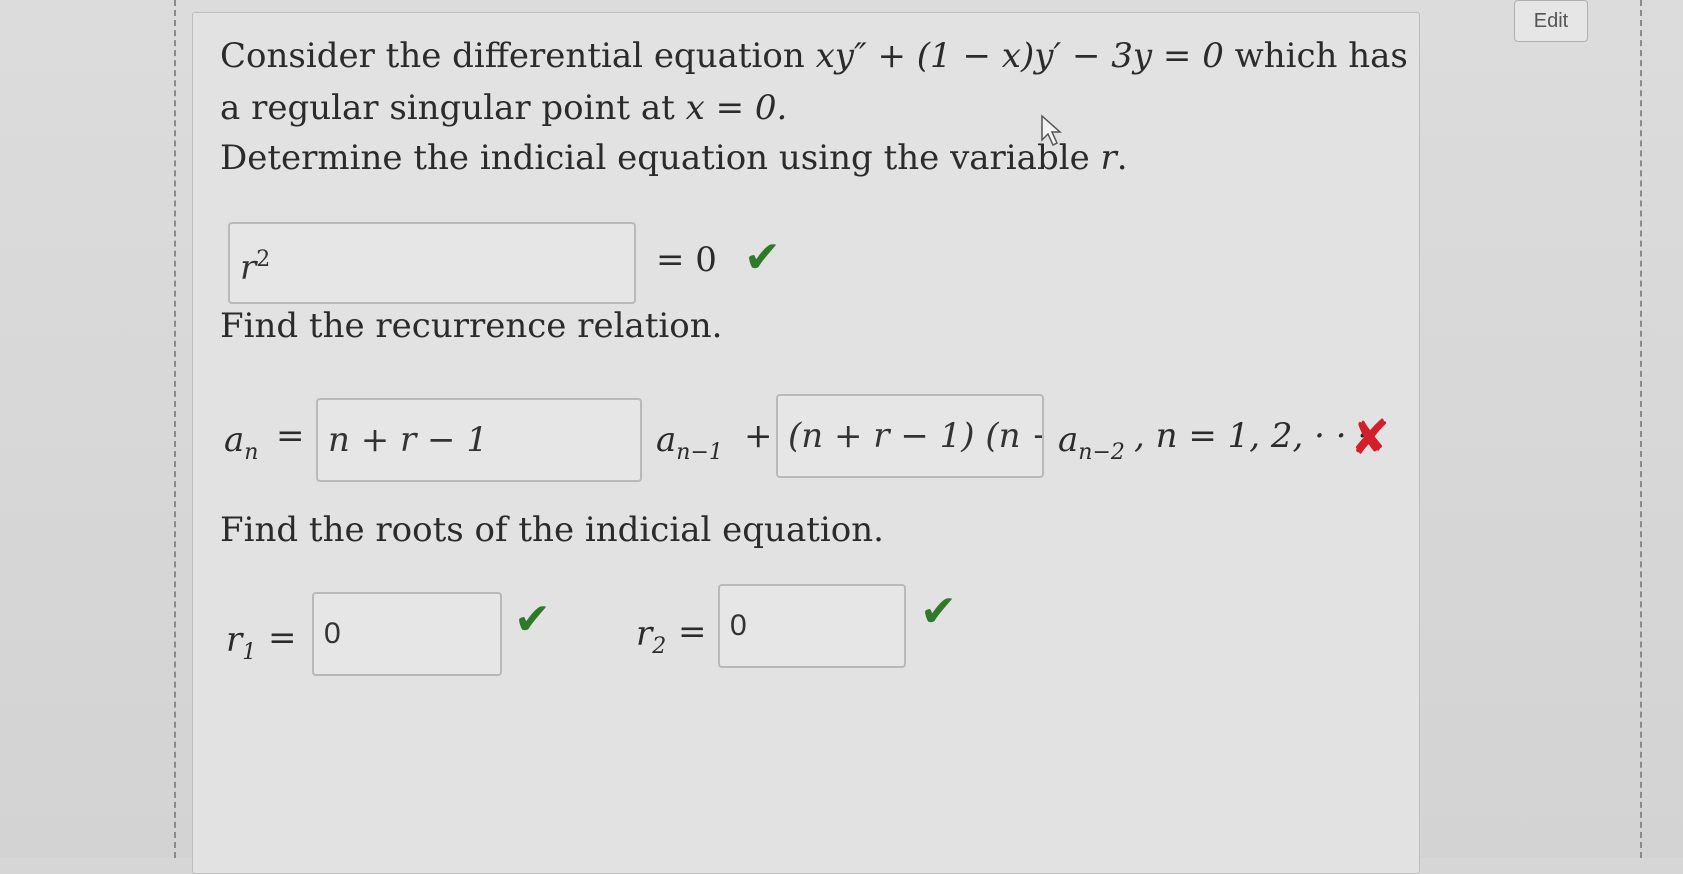 The image size is (1683, 874). What do you see at coordinates (1315, 56) in the screenshot?
I see `question-line-1-suffix: which has` at bounding box center [1315, 56].